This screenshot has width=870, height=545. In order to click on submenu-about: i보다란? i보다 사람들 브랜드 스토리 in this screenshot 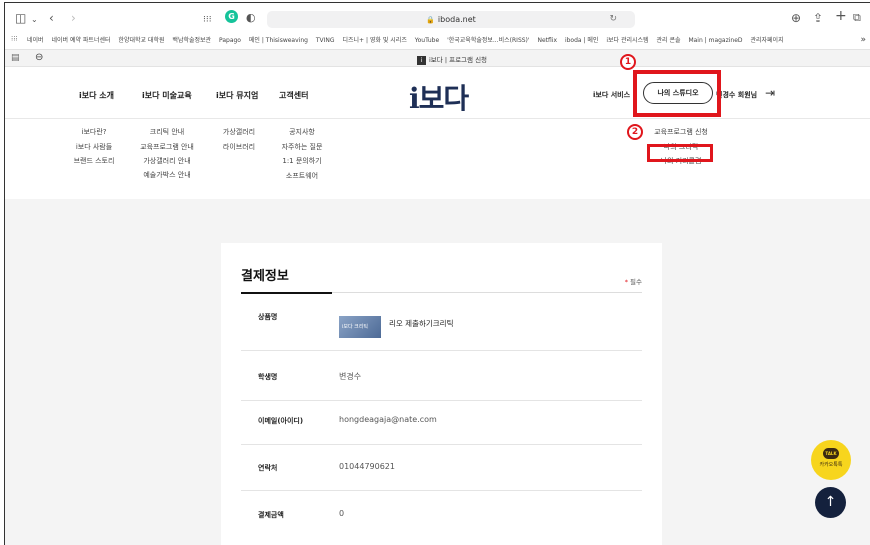, I will do `click(94, 147)`.